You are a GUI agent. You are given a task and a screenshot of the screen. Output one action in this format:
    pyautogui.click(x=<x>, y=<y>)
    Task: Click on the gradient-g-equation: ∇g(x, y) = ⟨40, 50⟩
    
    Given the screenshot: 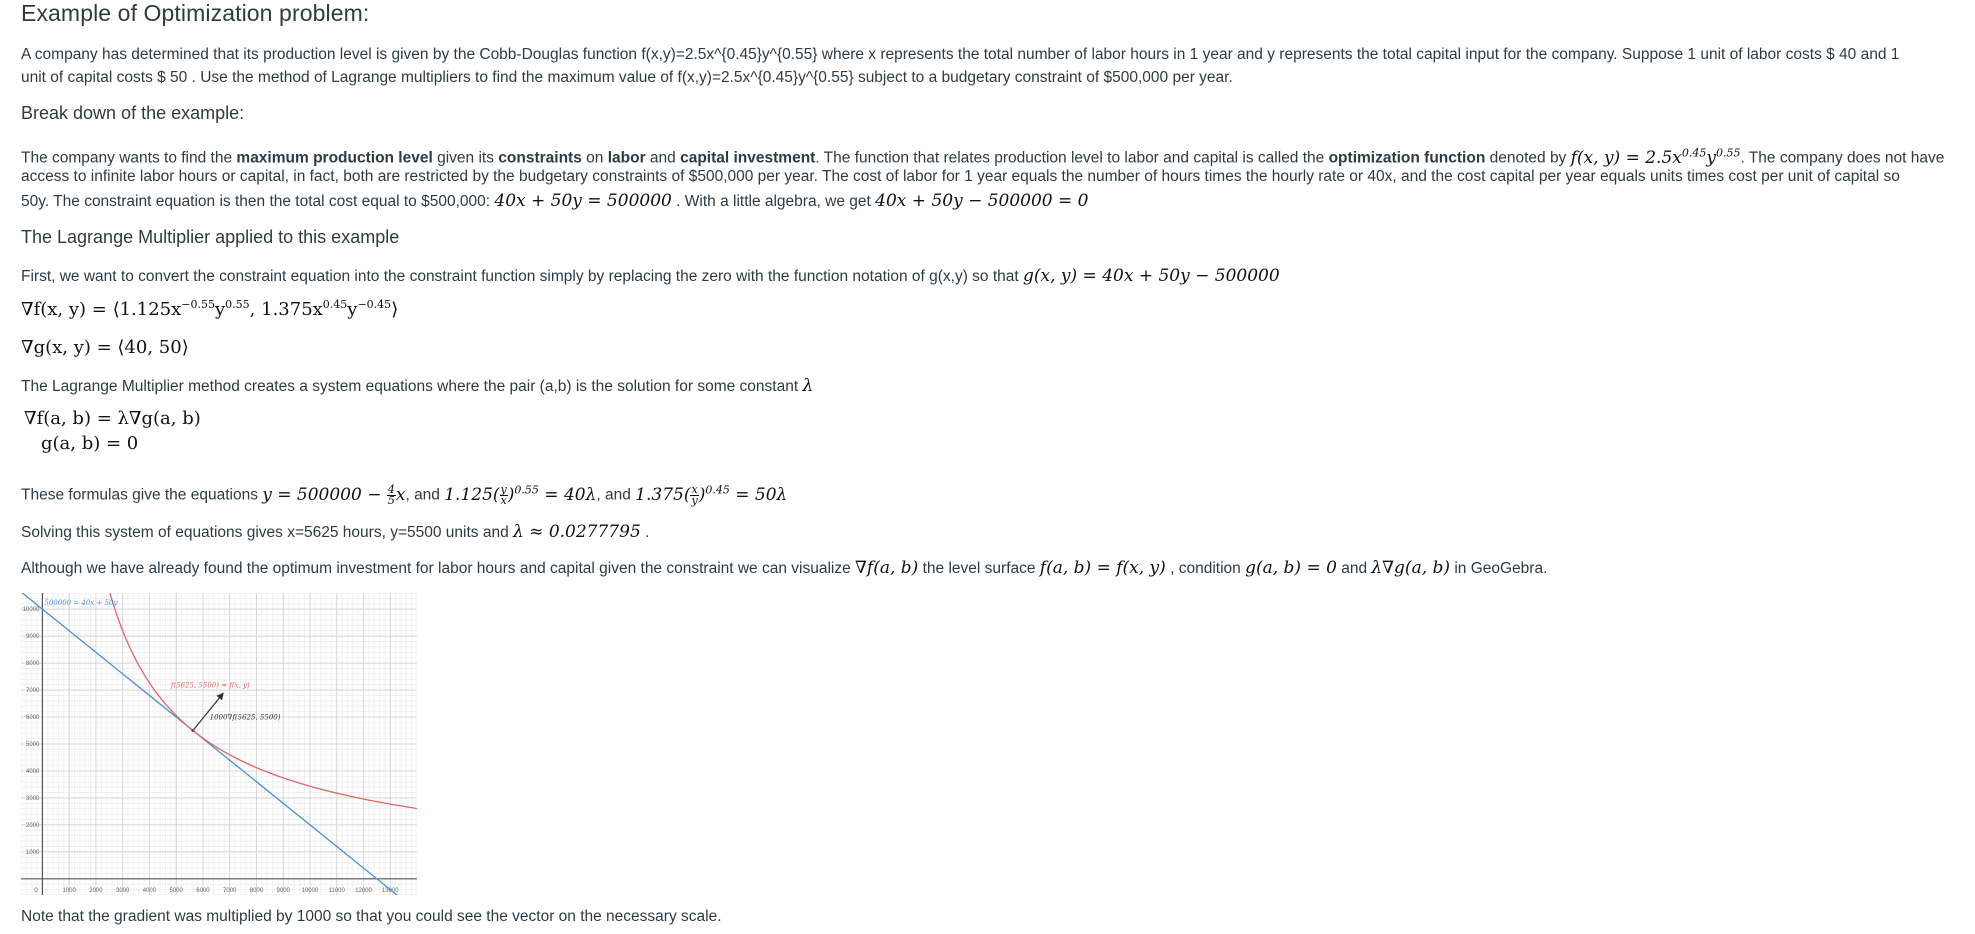 What is the action you would take?
    pyautogui.click(x=105, y=347)
    